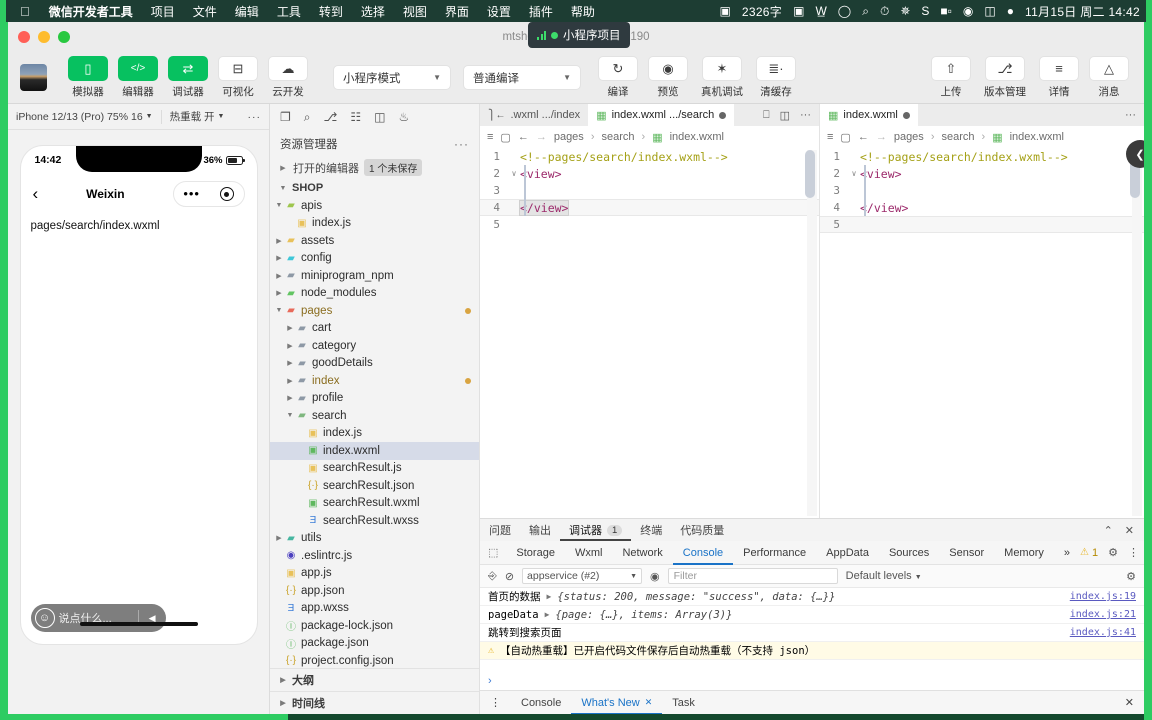 The height and width of the screenshot is (720, 1152). Describe the element at coordinates (374, 556) in the screenshot. I see `tree-file-row: ◉ .eslintrc.js` at that location.